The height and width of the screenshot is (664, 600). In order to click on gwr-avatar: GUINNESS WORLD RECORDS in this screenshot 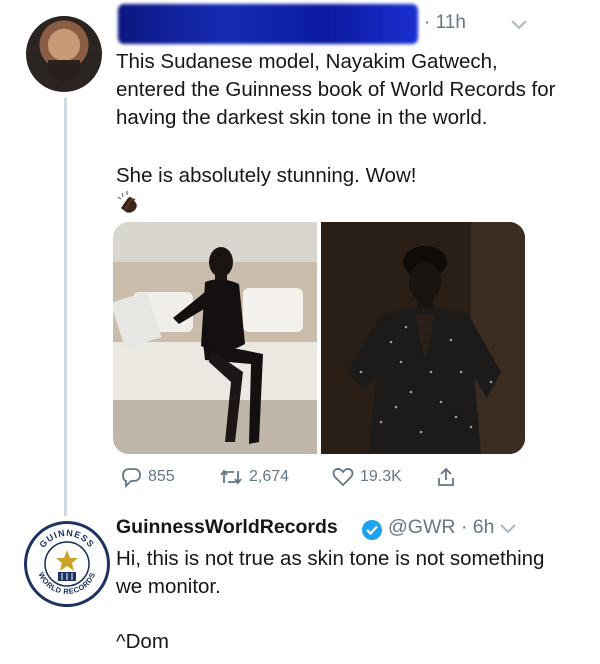, I will do `click(67, 564)`.